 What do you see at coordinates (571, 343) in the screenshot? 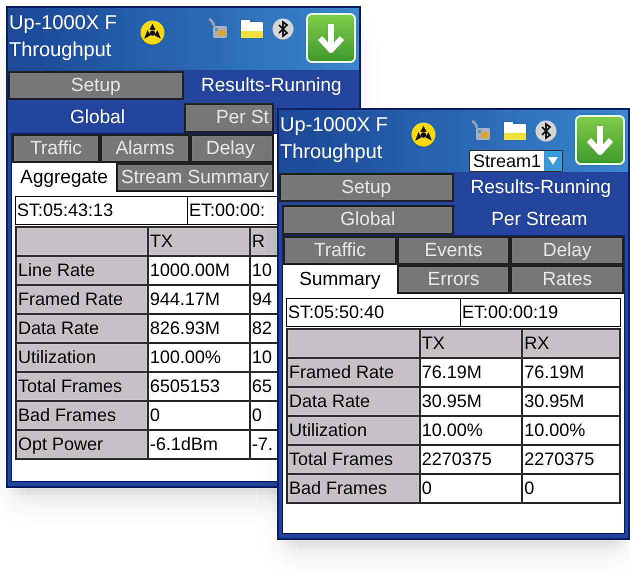
I see `column-header: RX` at bounding box center [571, 343].